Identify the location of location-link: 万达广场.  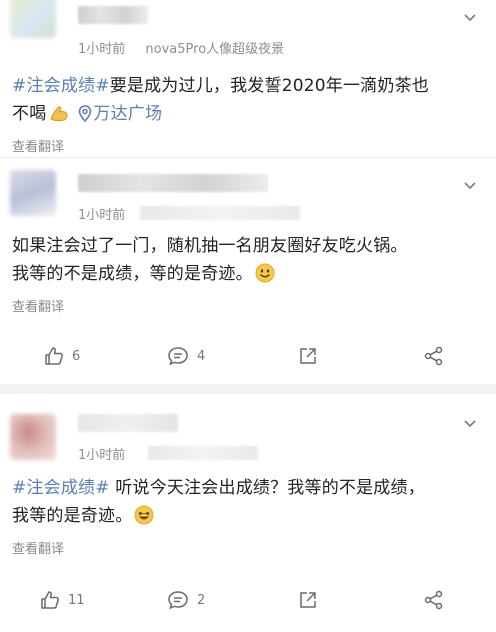
(127, 114).